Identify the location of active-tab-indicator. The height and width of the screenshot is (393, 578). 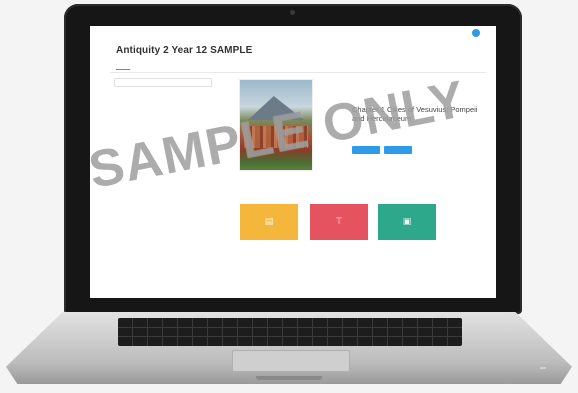
(123, 69).